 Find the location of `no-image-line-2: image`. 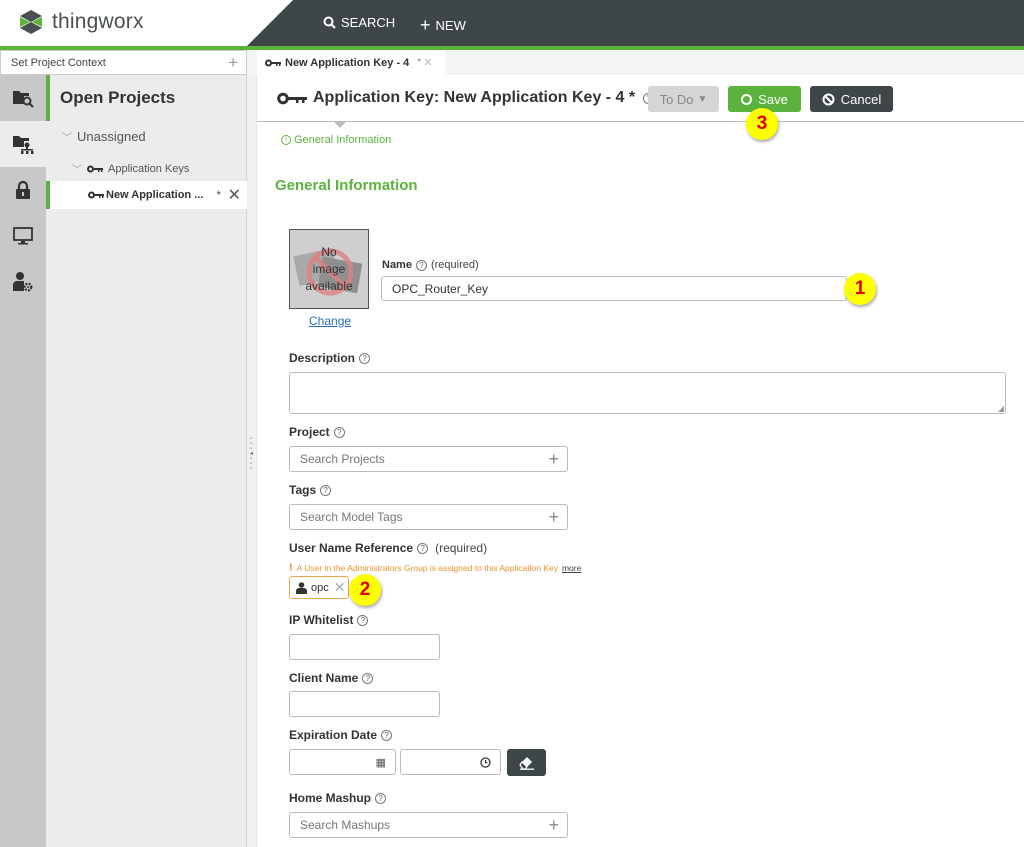

no-image-line-2: image is located at coordinates (329, 269).